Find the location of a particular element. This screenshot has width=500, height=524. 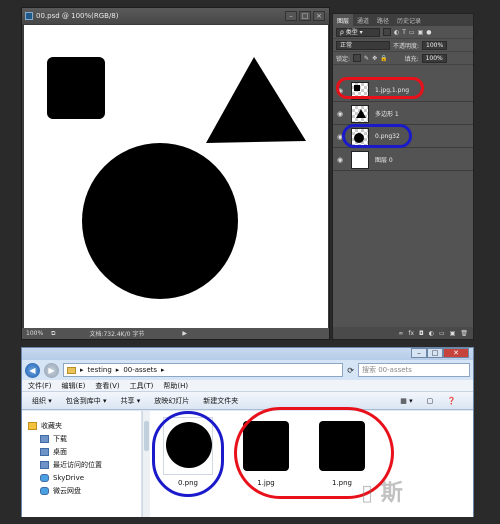

recent-places-icon is located at coordinates (44, 464).